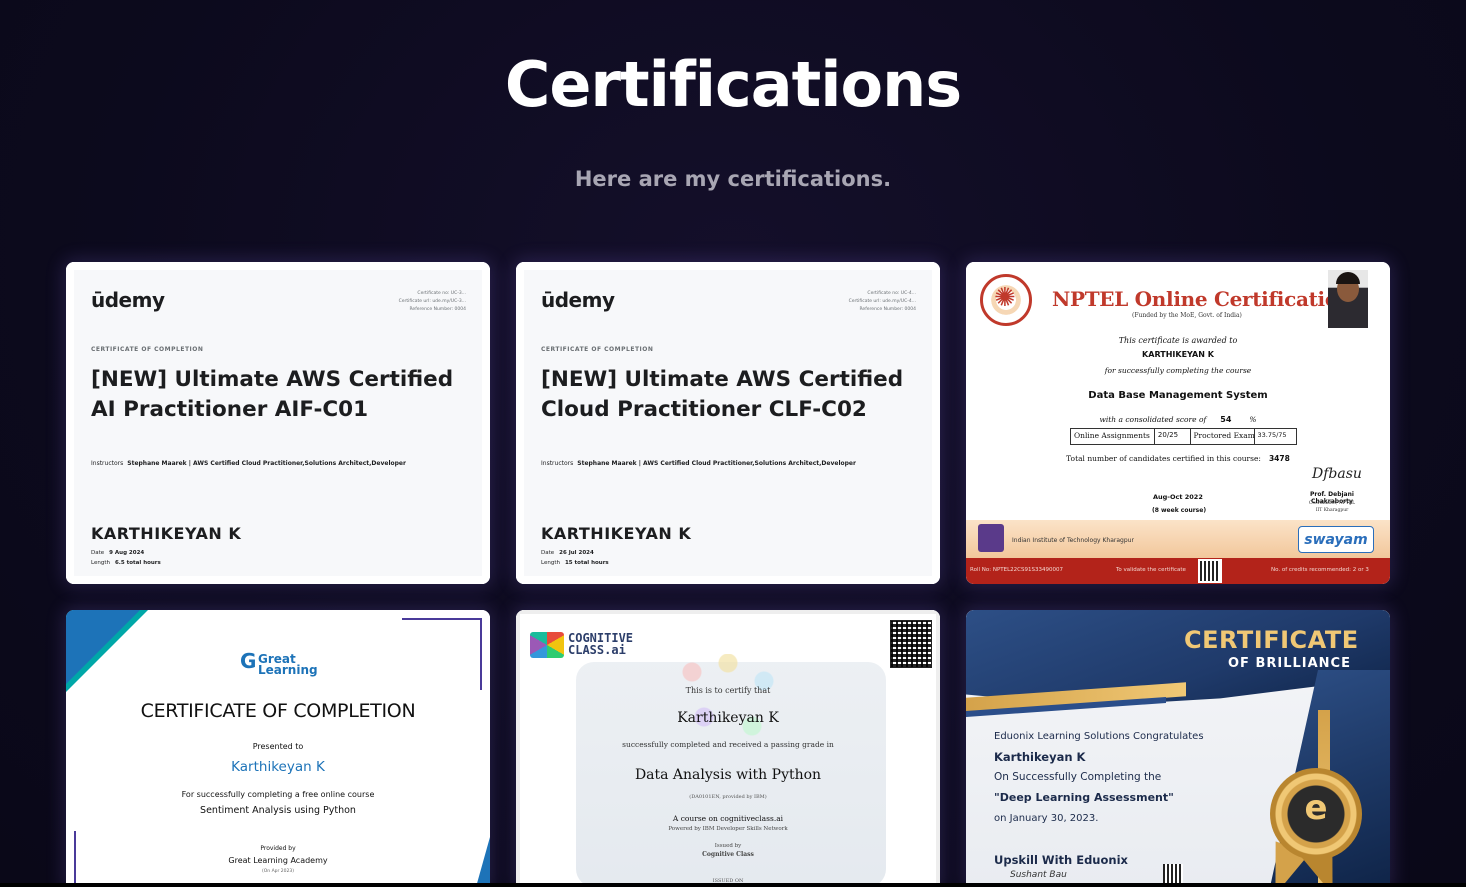 The image size is (1466, 887). Describe the element at coordinates (728, 690) in the screenshot. I see `certify-text: This is to certify that` at that location.